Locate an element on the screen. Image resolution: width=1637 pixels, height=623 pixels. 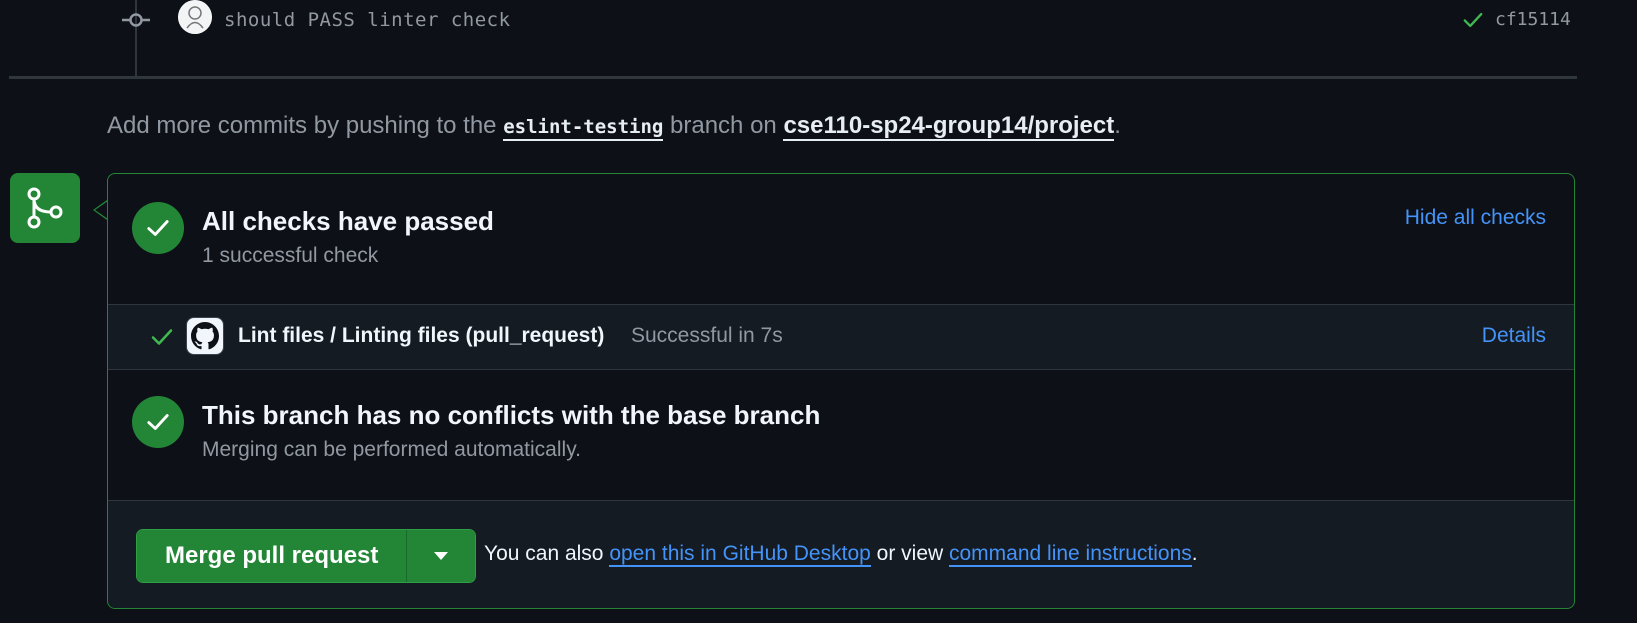
merge-hint-prefix: You can also is located at coordinates (547, 553).